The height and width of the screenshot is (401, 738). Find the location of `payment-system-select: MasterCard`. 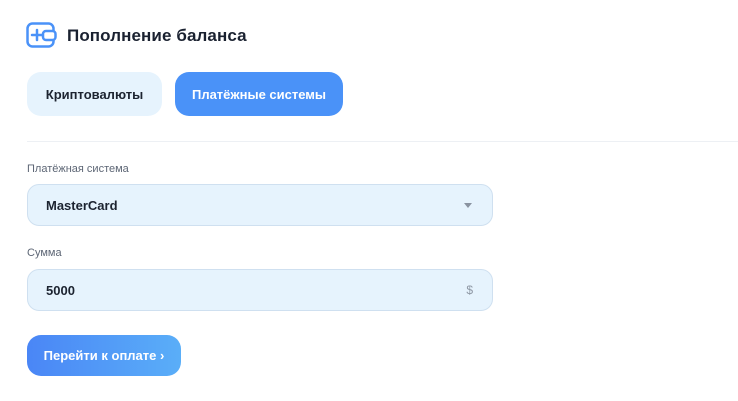

payment-system-select: MasterCard is located at coordinates (260, 205).